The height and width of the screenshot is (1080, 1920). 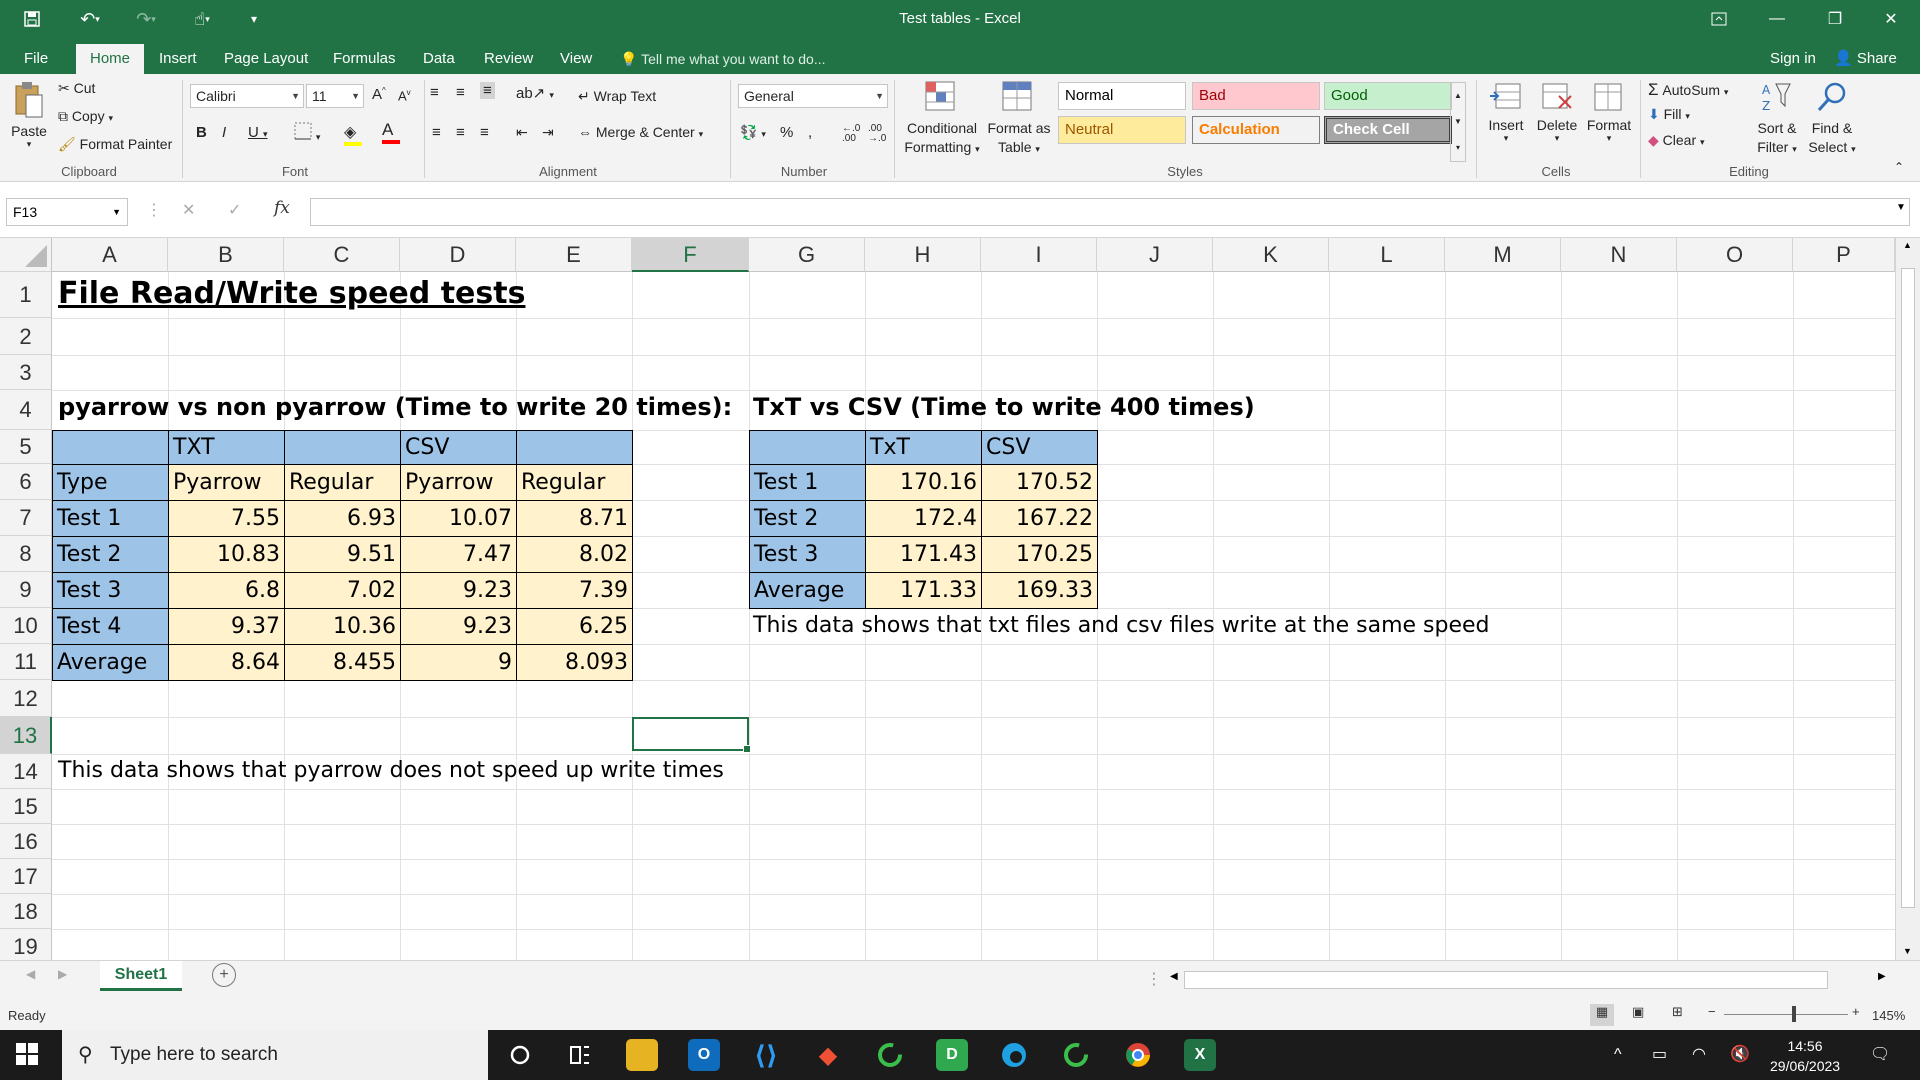 What do you see at coordinates (266, 59) in the screenshot?
I see `tab-page-layout: Page Layout` at bounding box center [266, 59].